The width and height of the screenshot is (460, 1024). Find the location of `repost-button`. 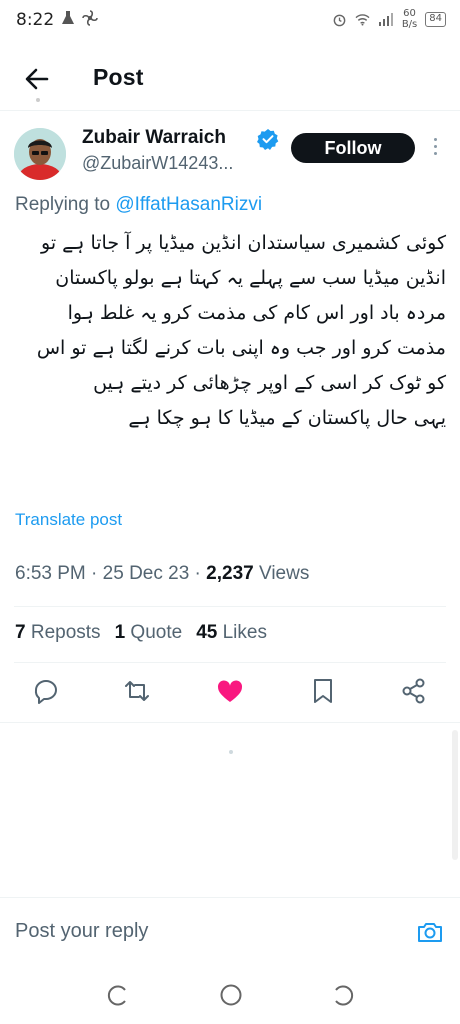

repost-button is located at coordinates (137, 691).